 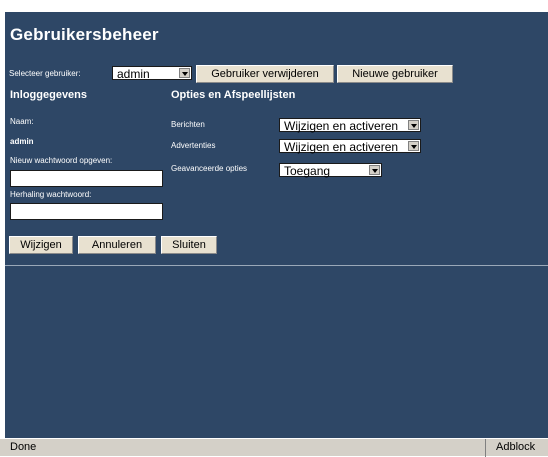 I want to click on adblock-label: Adblock, so click(x=516, y=447).